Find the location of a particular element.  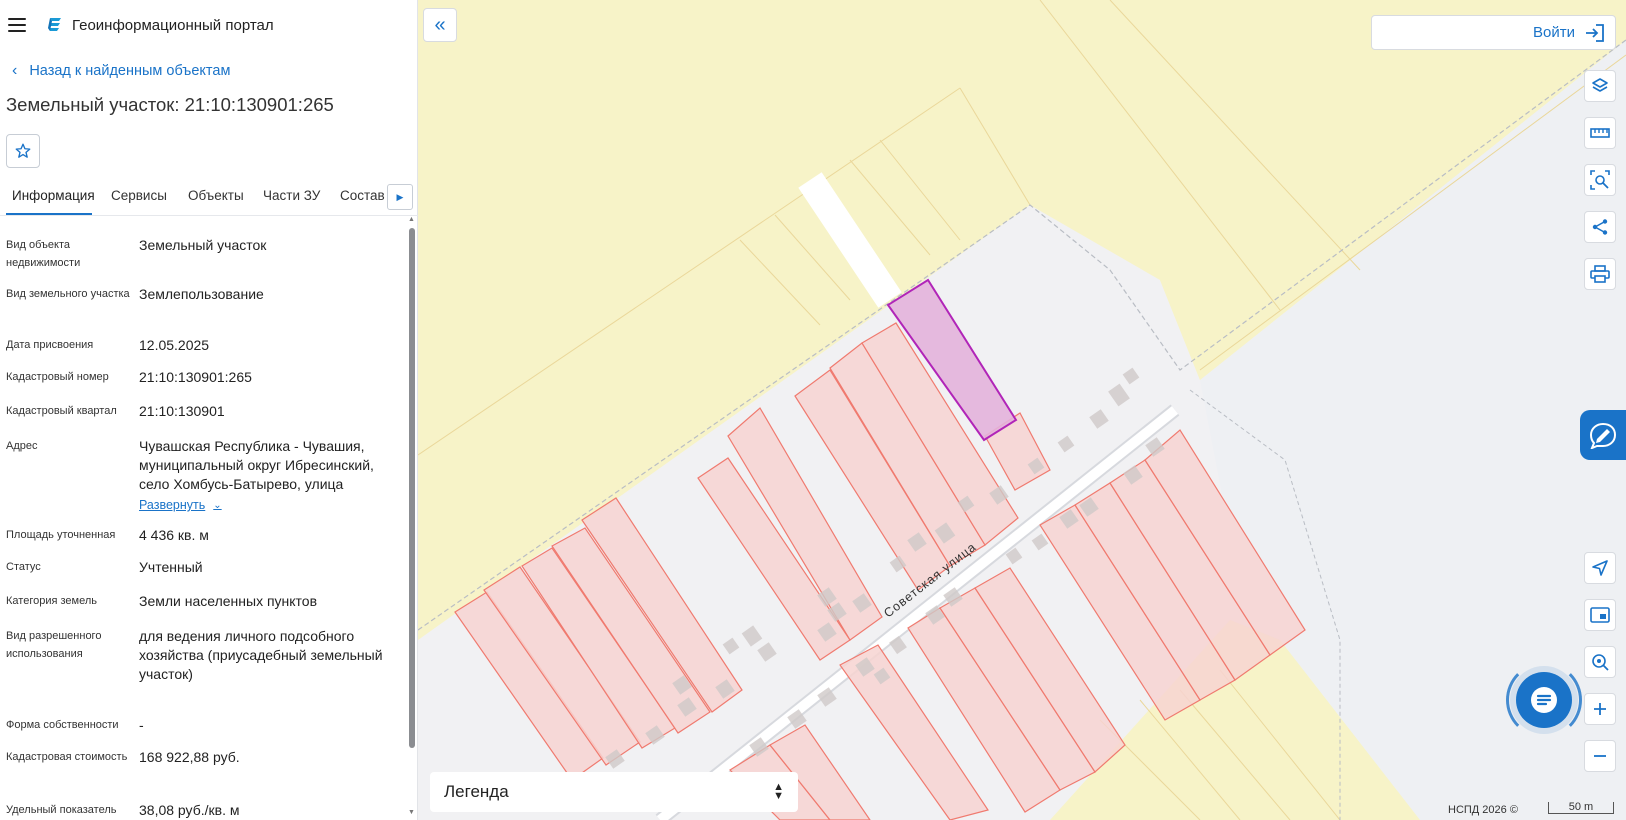

ruler-icon is located at coordinates (1600, 133).